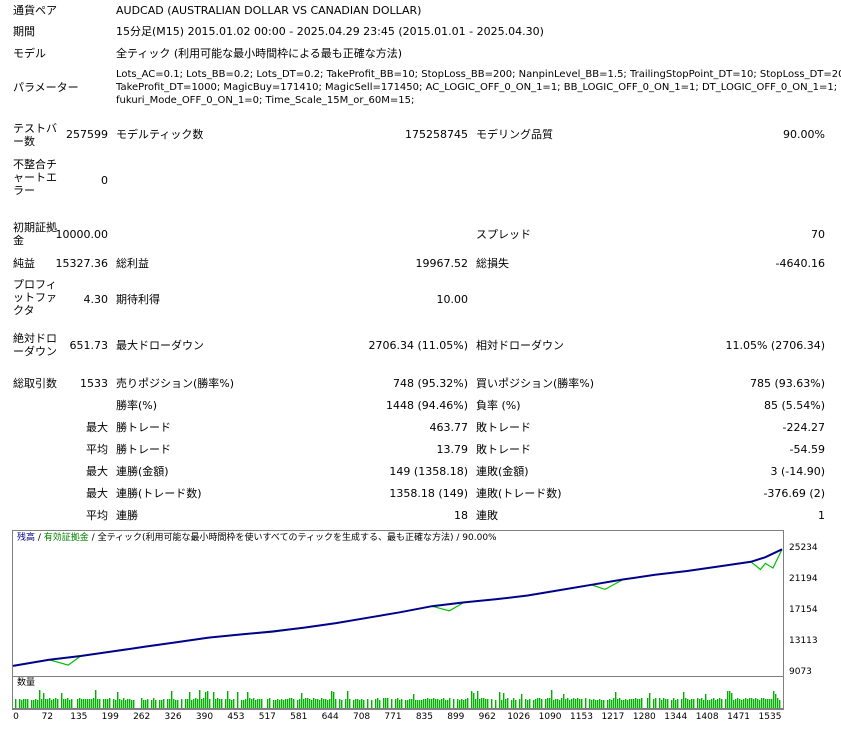 The height and width of the screenshot is (730, 841). Describe the element at coordinates (47, 717) in the screenshot. I see `x-tick-label: 72` at that location.